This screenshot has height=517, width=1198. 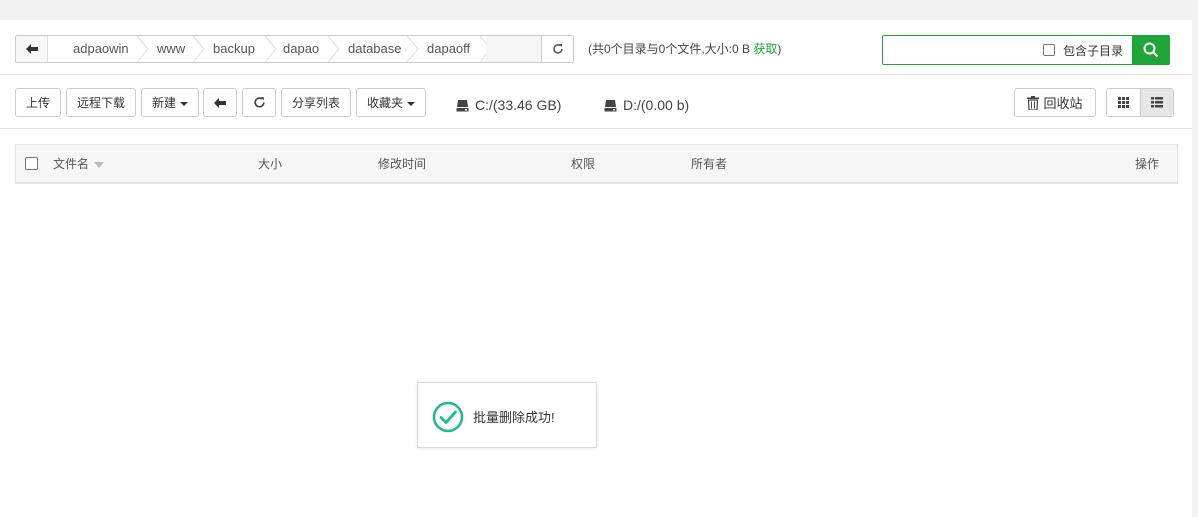 What do you see at coordinates (765, 49) in the screenshot?
I see `fetch-size-link: 获取` at bounding box center [765, 49].